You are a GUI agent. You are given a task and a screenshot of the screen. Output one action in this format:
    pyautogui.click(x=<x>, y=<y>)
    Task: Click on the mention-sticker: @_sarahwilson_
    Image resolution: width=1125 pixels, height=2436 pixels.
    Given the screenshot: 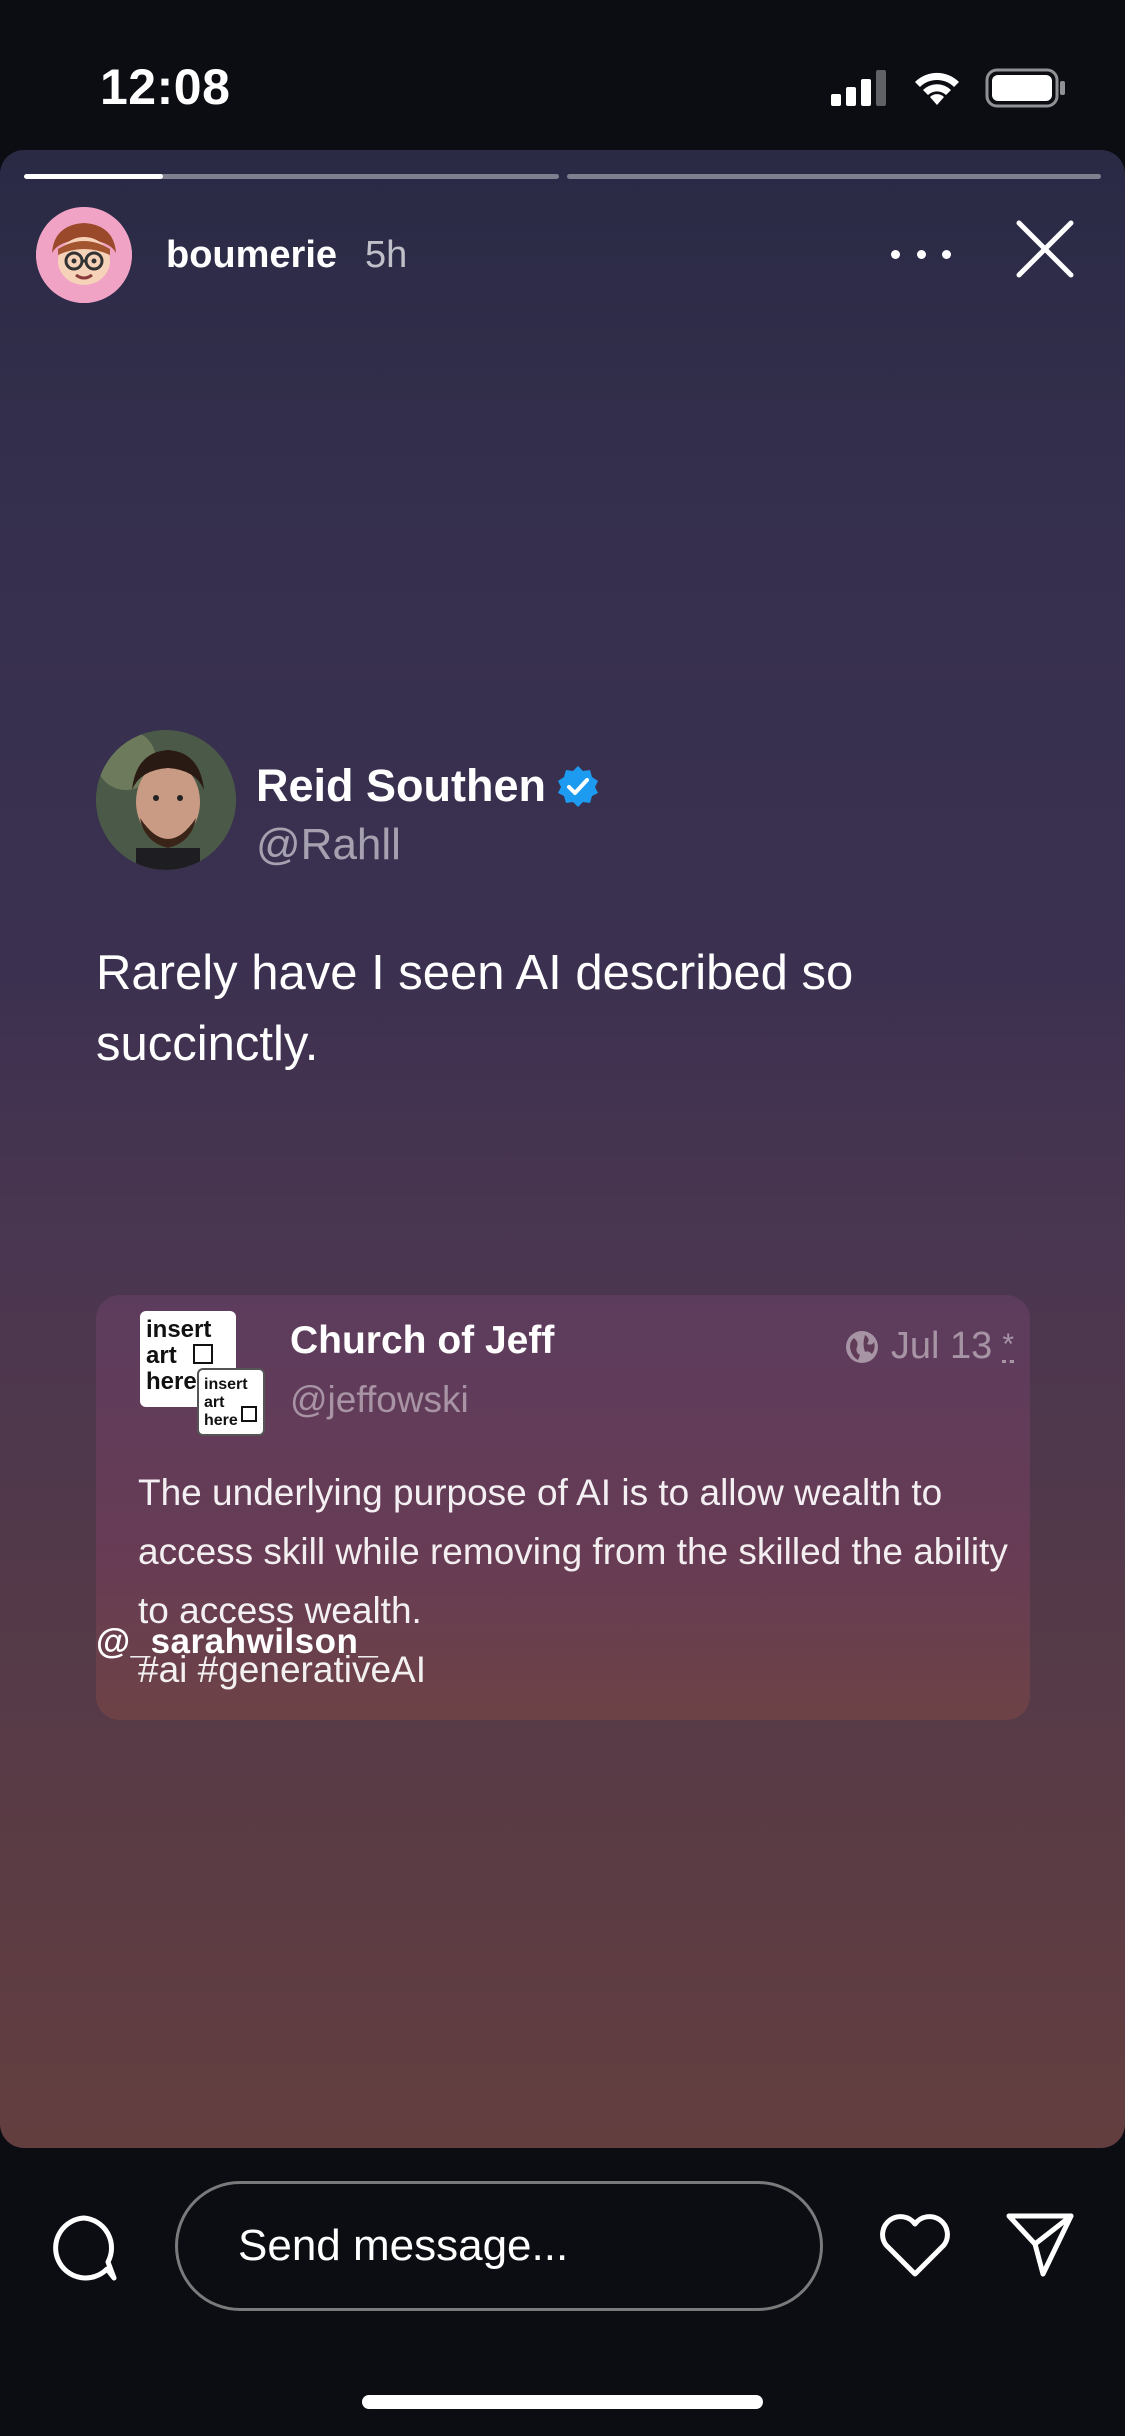 What is the action you would take?
    pyautogui.click(x=237, y=1642)
    